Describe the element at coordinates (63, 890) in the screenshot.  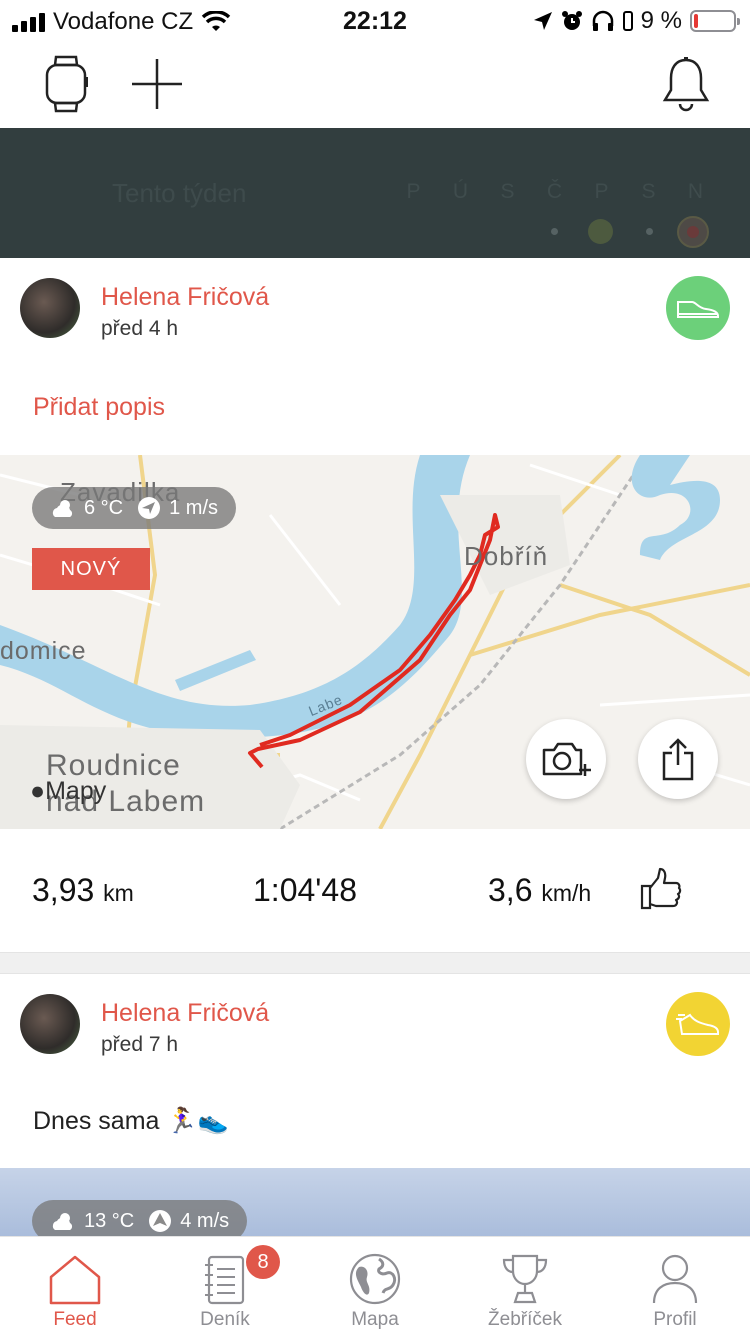
I see `distance-value: 3,93` at that location.